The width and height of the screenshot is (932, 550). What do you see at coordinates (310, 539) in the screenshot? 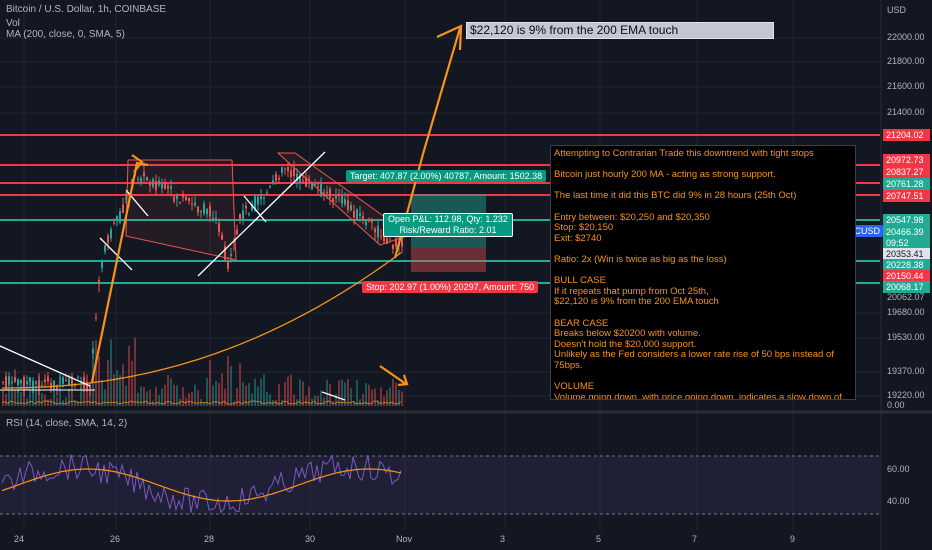
I see `time-tick: 30` at bounding box center [310, 539].